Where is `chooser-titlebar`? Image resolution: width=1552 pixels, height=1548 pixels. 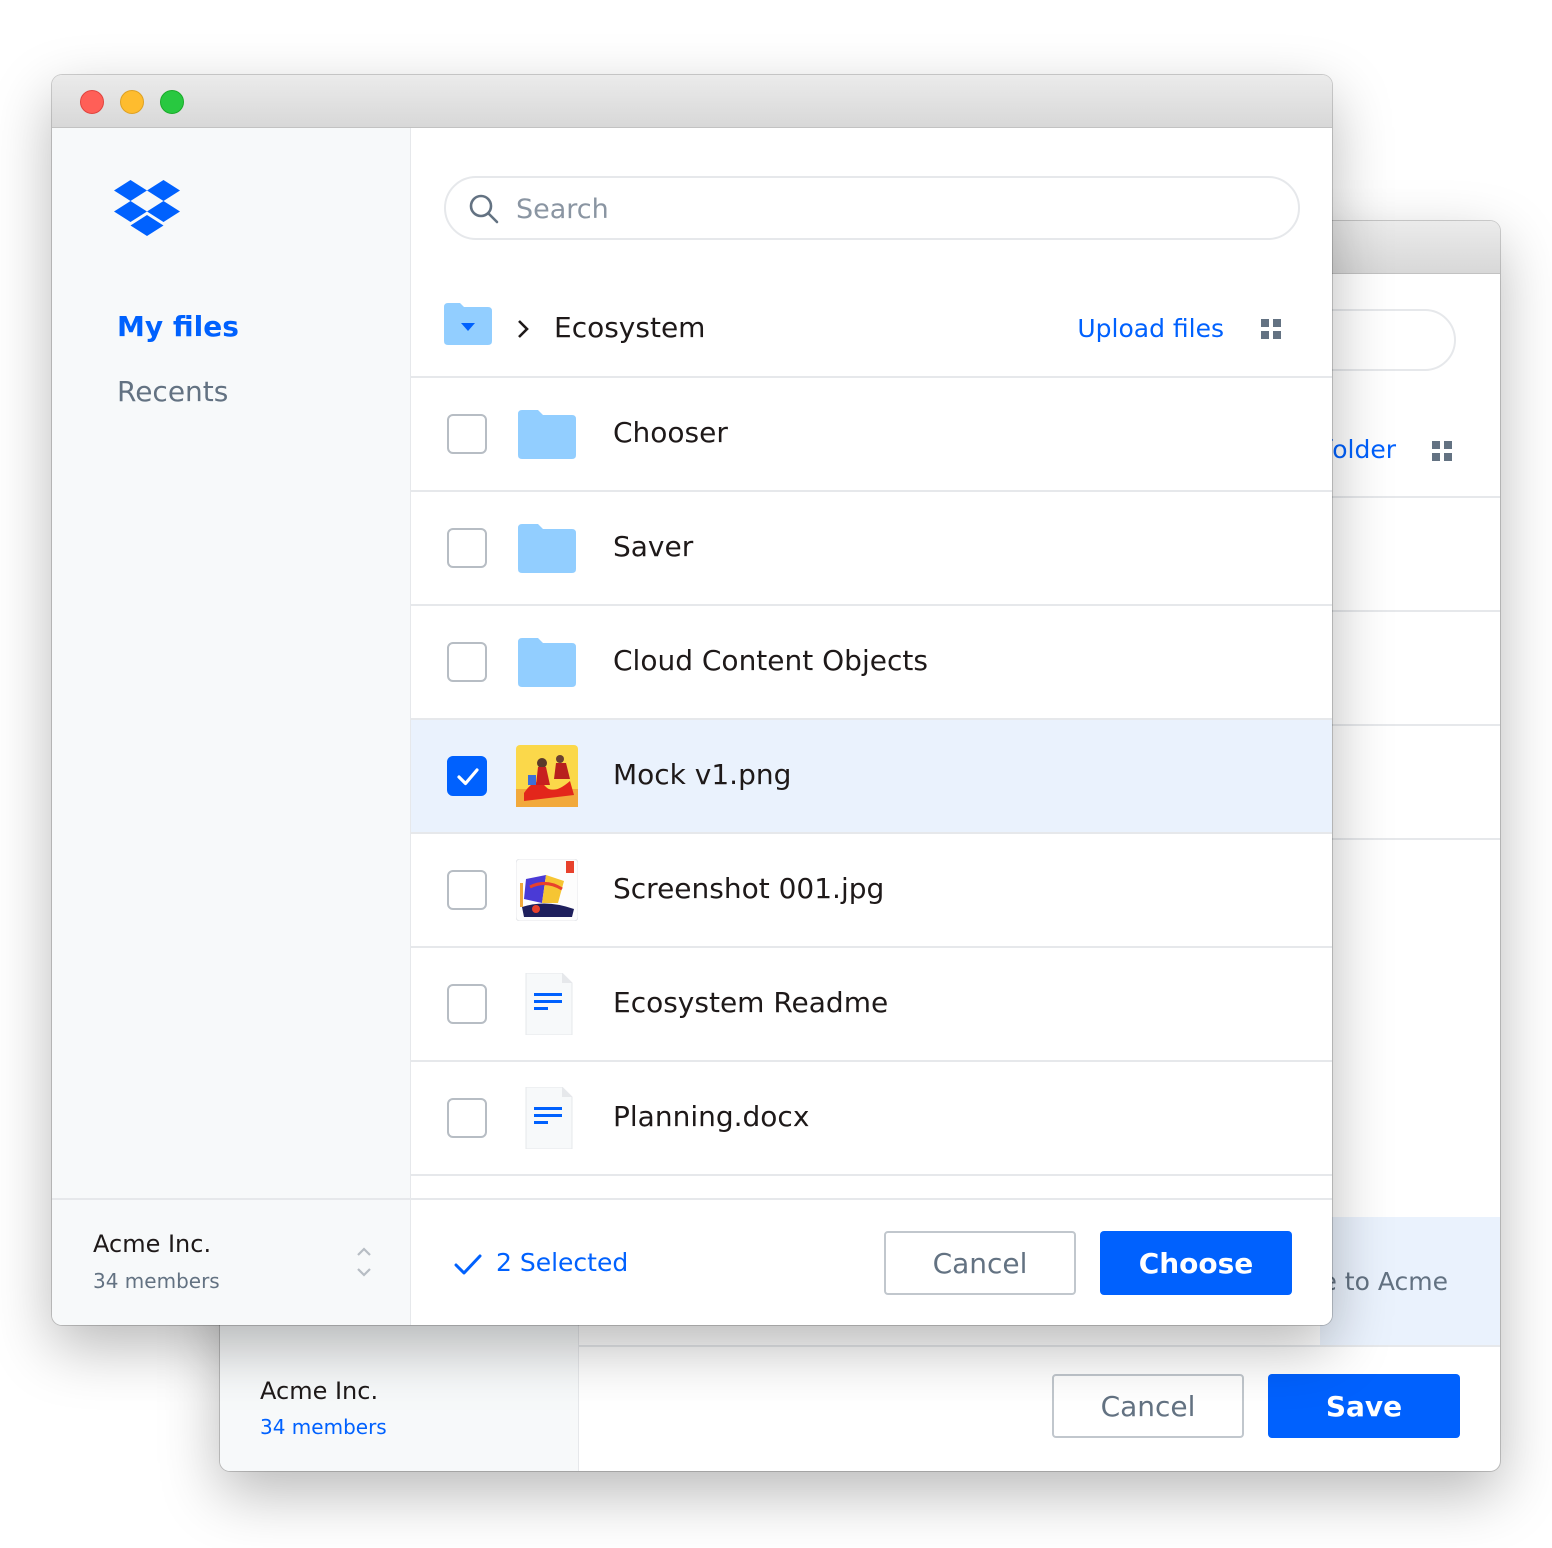
chooser-titlebar is located at coordinates (692, 101).